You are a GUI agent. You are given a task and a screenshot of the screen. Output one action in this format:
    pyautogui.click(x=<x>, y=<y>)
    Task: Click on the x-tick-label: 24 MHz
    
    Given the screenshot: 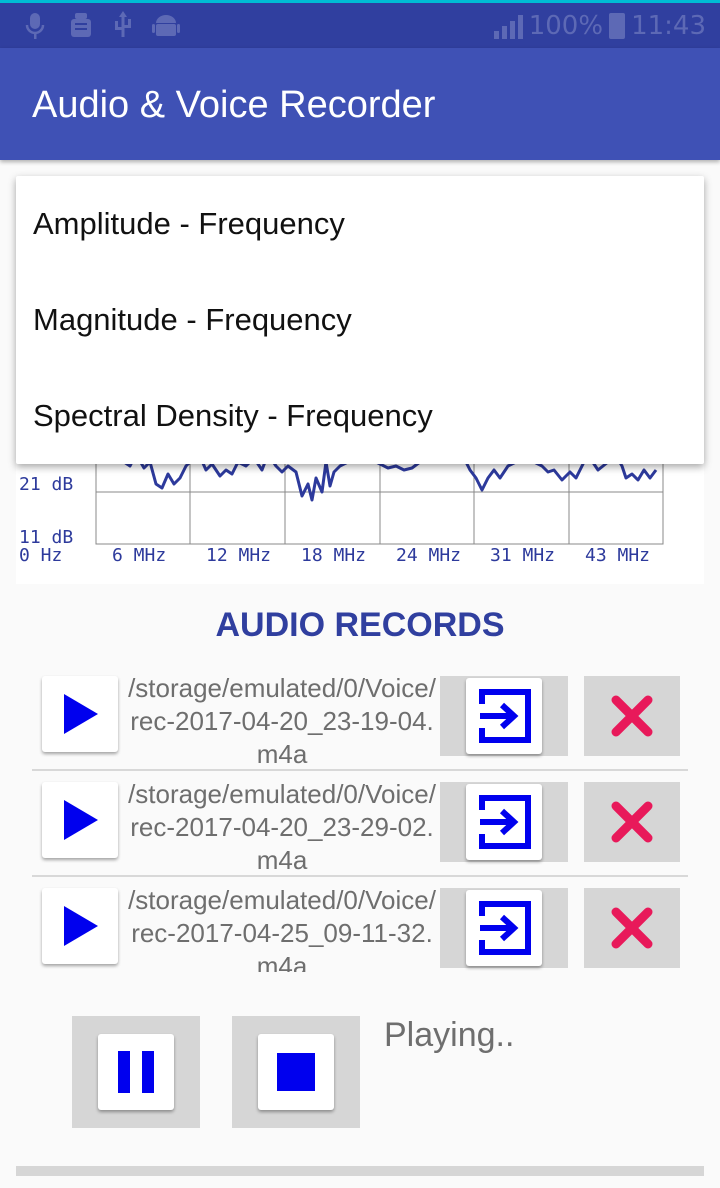 What is the action you would take?
    pyautogui.click(x=428, y=555)
    